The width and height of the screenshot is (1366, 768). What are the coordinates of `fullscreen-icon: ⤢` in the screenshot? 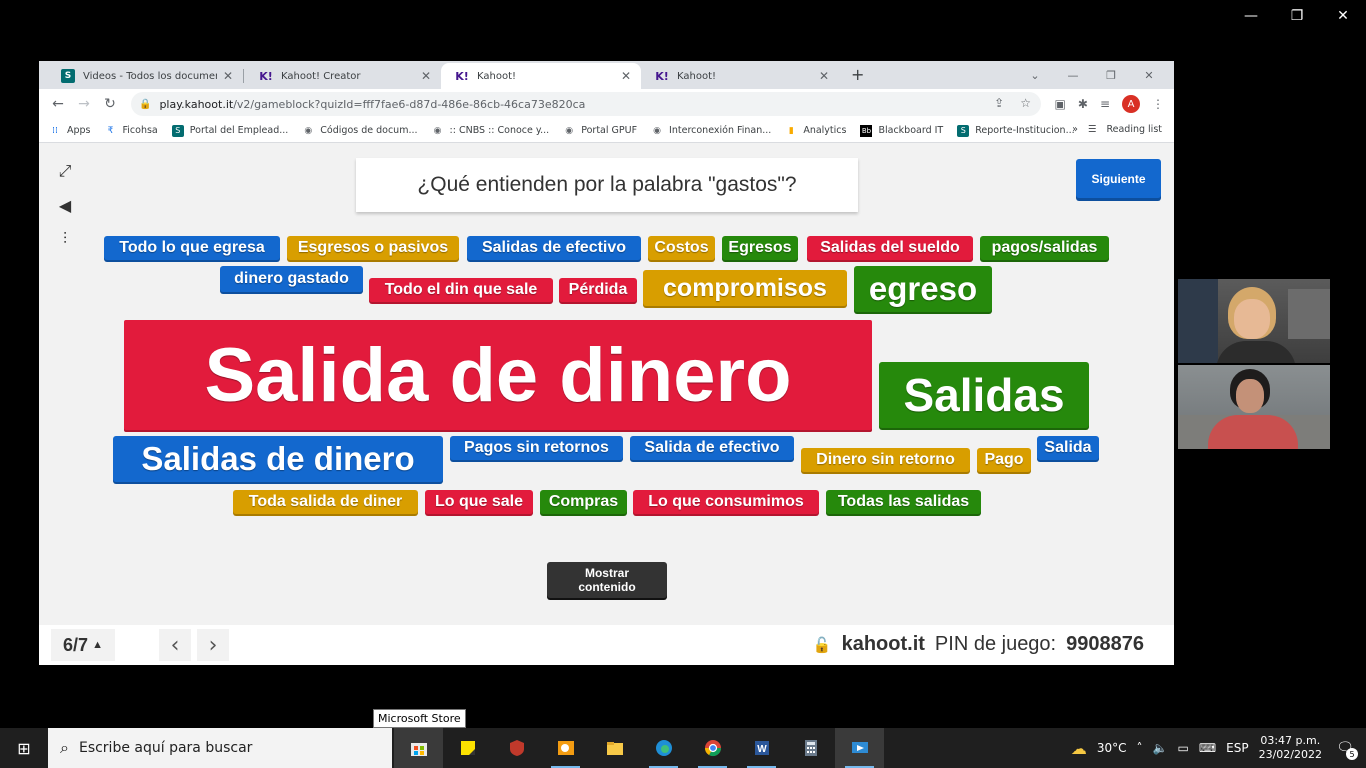 It's located at (65, 171).